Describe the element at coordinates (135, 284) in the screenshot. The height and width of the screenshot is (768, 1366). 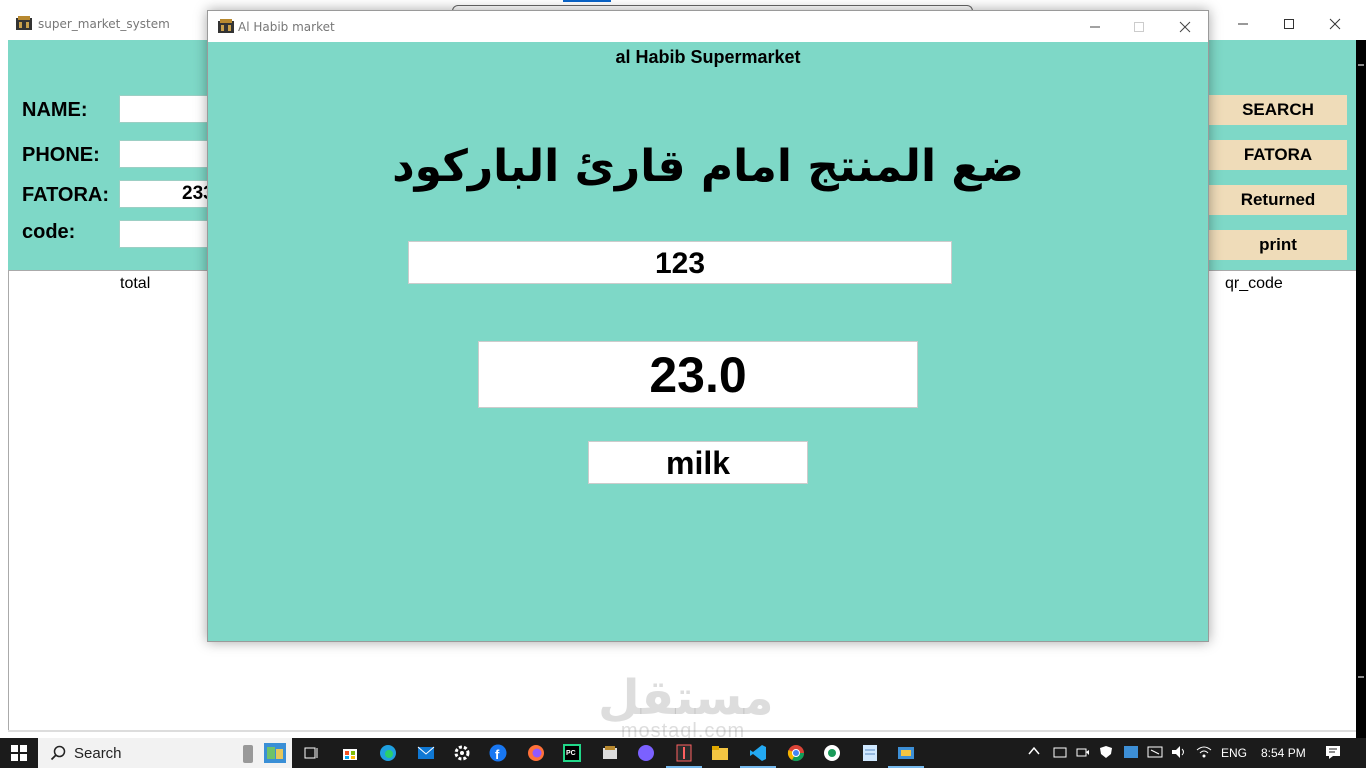
I see `column-header-total: total` at that location.